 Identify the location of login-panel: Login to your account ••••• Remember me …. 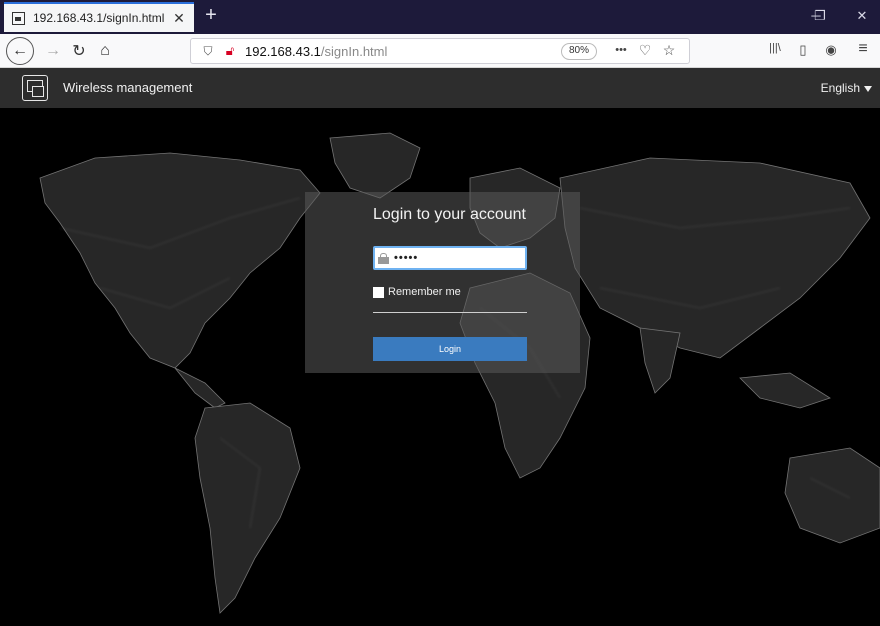
(442, 282).